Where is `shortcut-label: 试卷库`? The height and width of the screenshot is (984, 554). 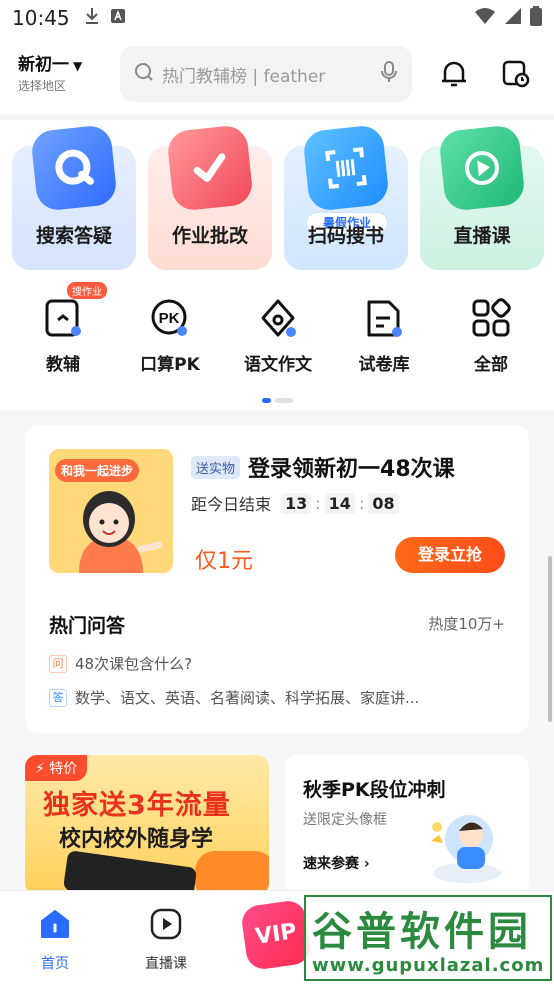 shortcut-label: 试卷库 is located at coordinates (384, 365).